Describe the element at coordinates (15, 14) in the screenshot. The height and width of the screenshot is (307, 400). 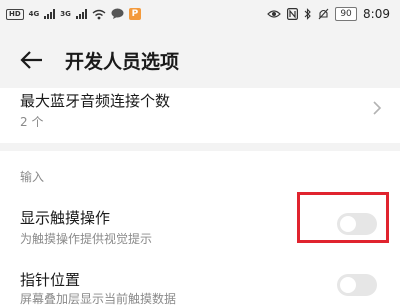
I see `hd-tag: HD` at that location.